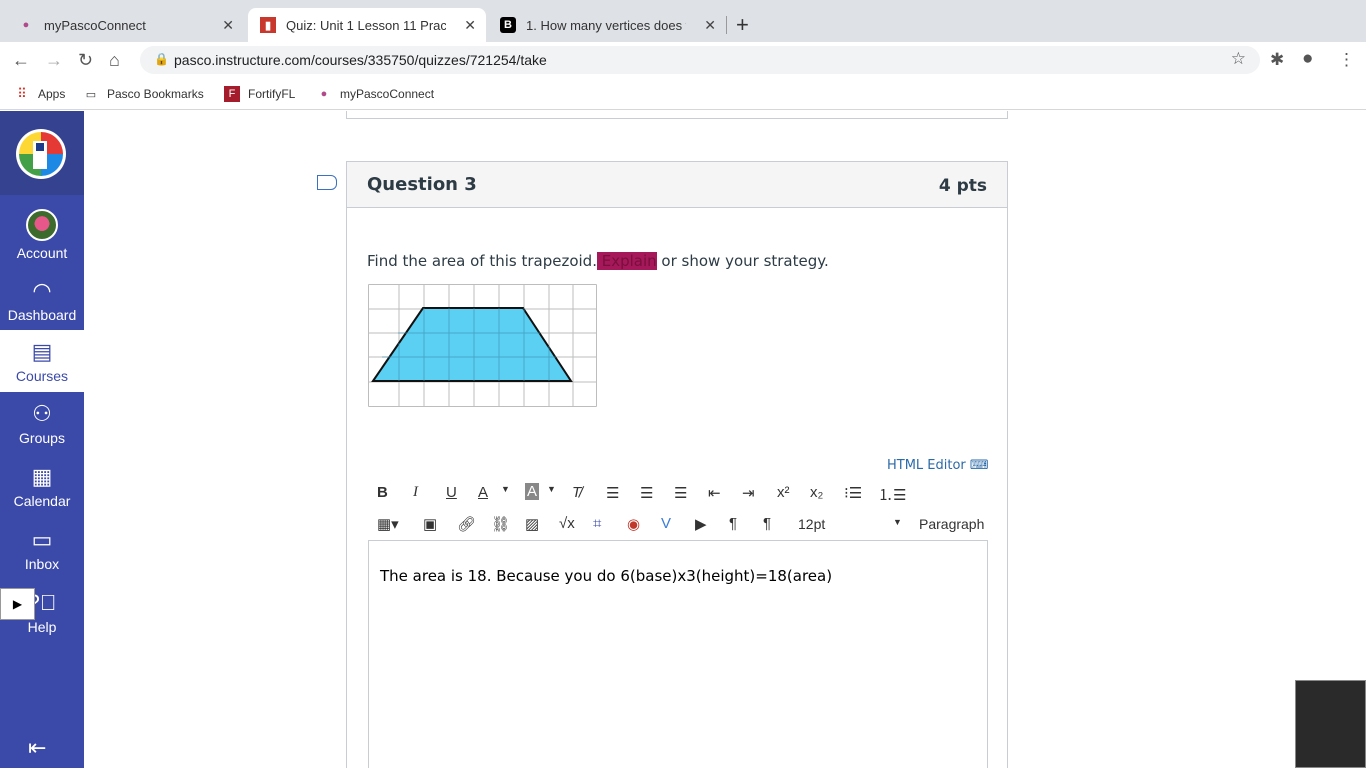 The height and width of the screenshot is (768, 1366). I want to click on trapezoid-shape, so click(472, 344).